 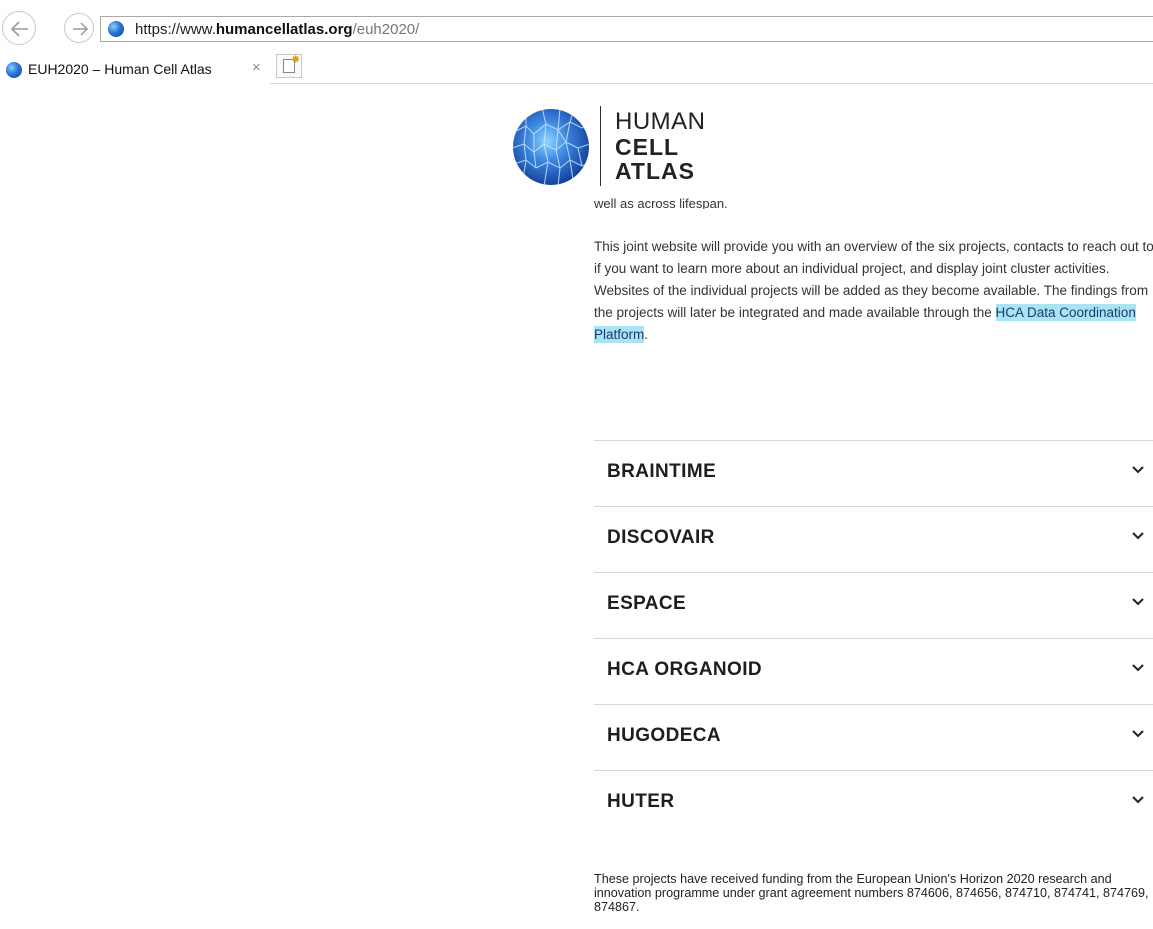 What do you see at coordinates (120, 69) in the screenshot?
I see `tab-title: EUH2020 – Human Cell Atlas` at bounding box center [120, 69].